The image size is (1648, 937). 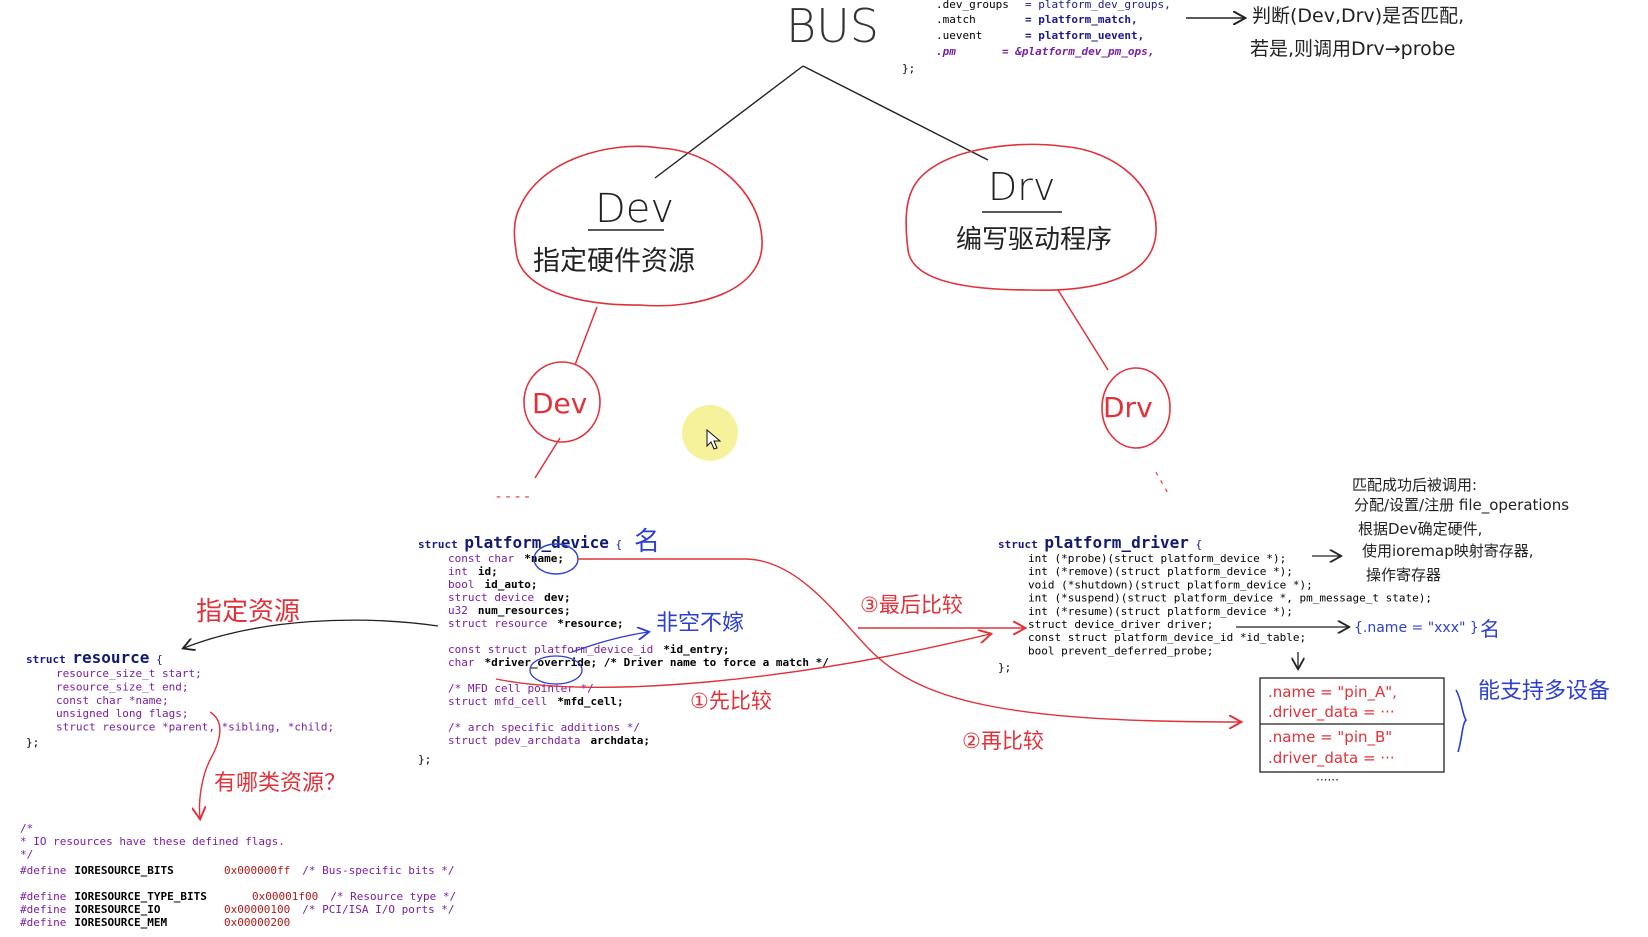 I want to click on drv-circle-text: 编写驱动程序, so click(x=1034, y=240).